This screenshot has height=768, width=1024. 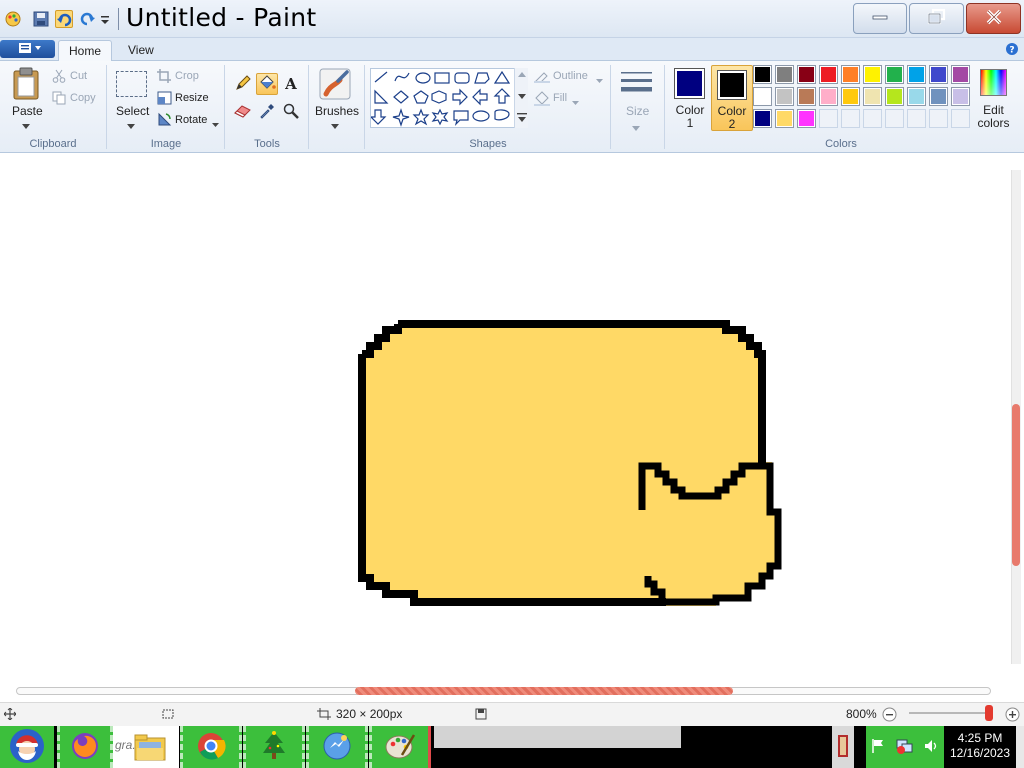 I want to click on restore-button, so click(x=936, y=18).